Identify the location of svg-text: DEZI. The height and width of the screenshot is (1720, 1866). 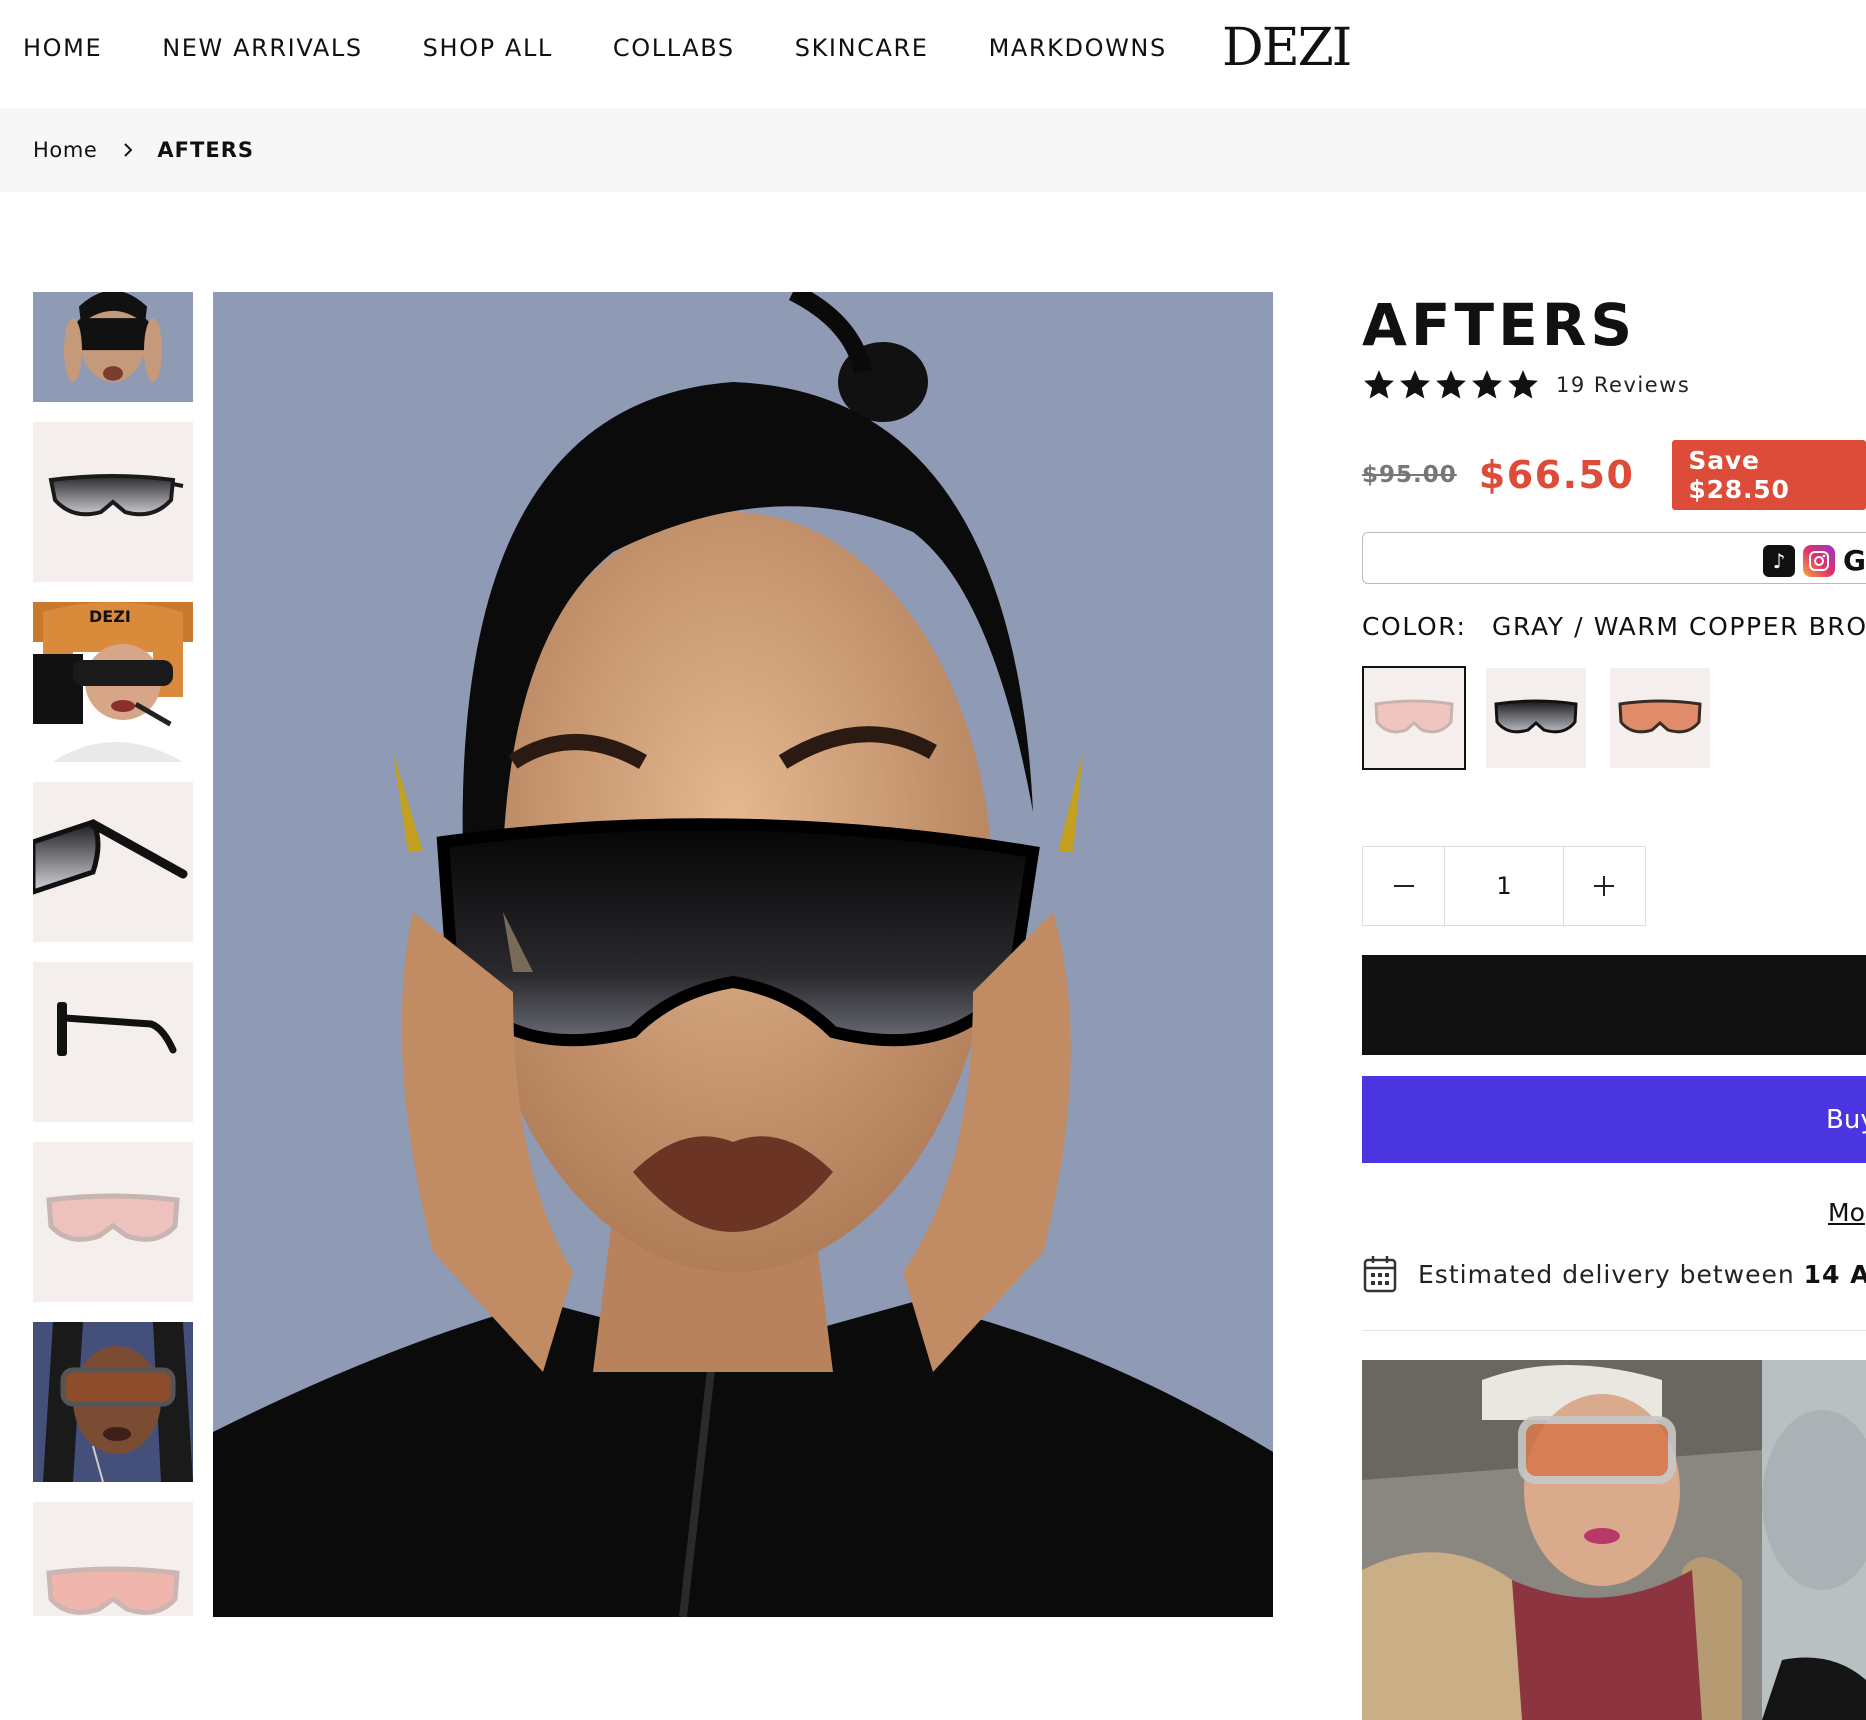
(110, 616).